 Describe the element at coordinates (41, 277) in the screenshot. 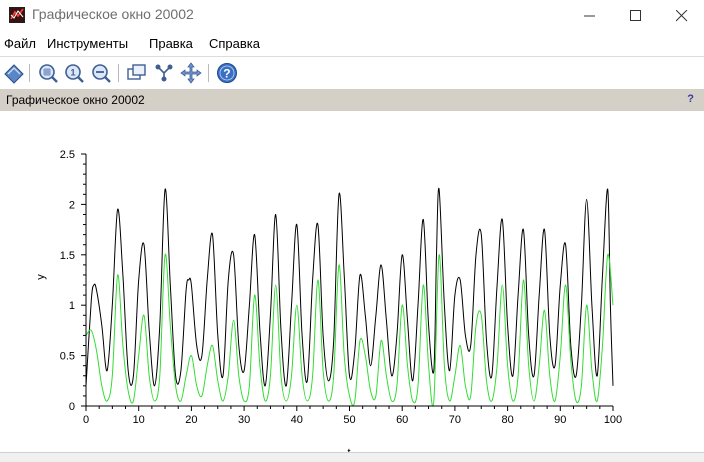

I see `y-axis-label: y` at that location.